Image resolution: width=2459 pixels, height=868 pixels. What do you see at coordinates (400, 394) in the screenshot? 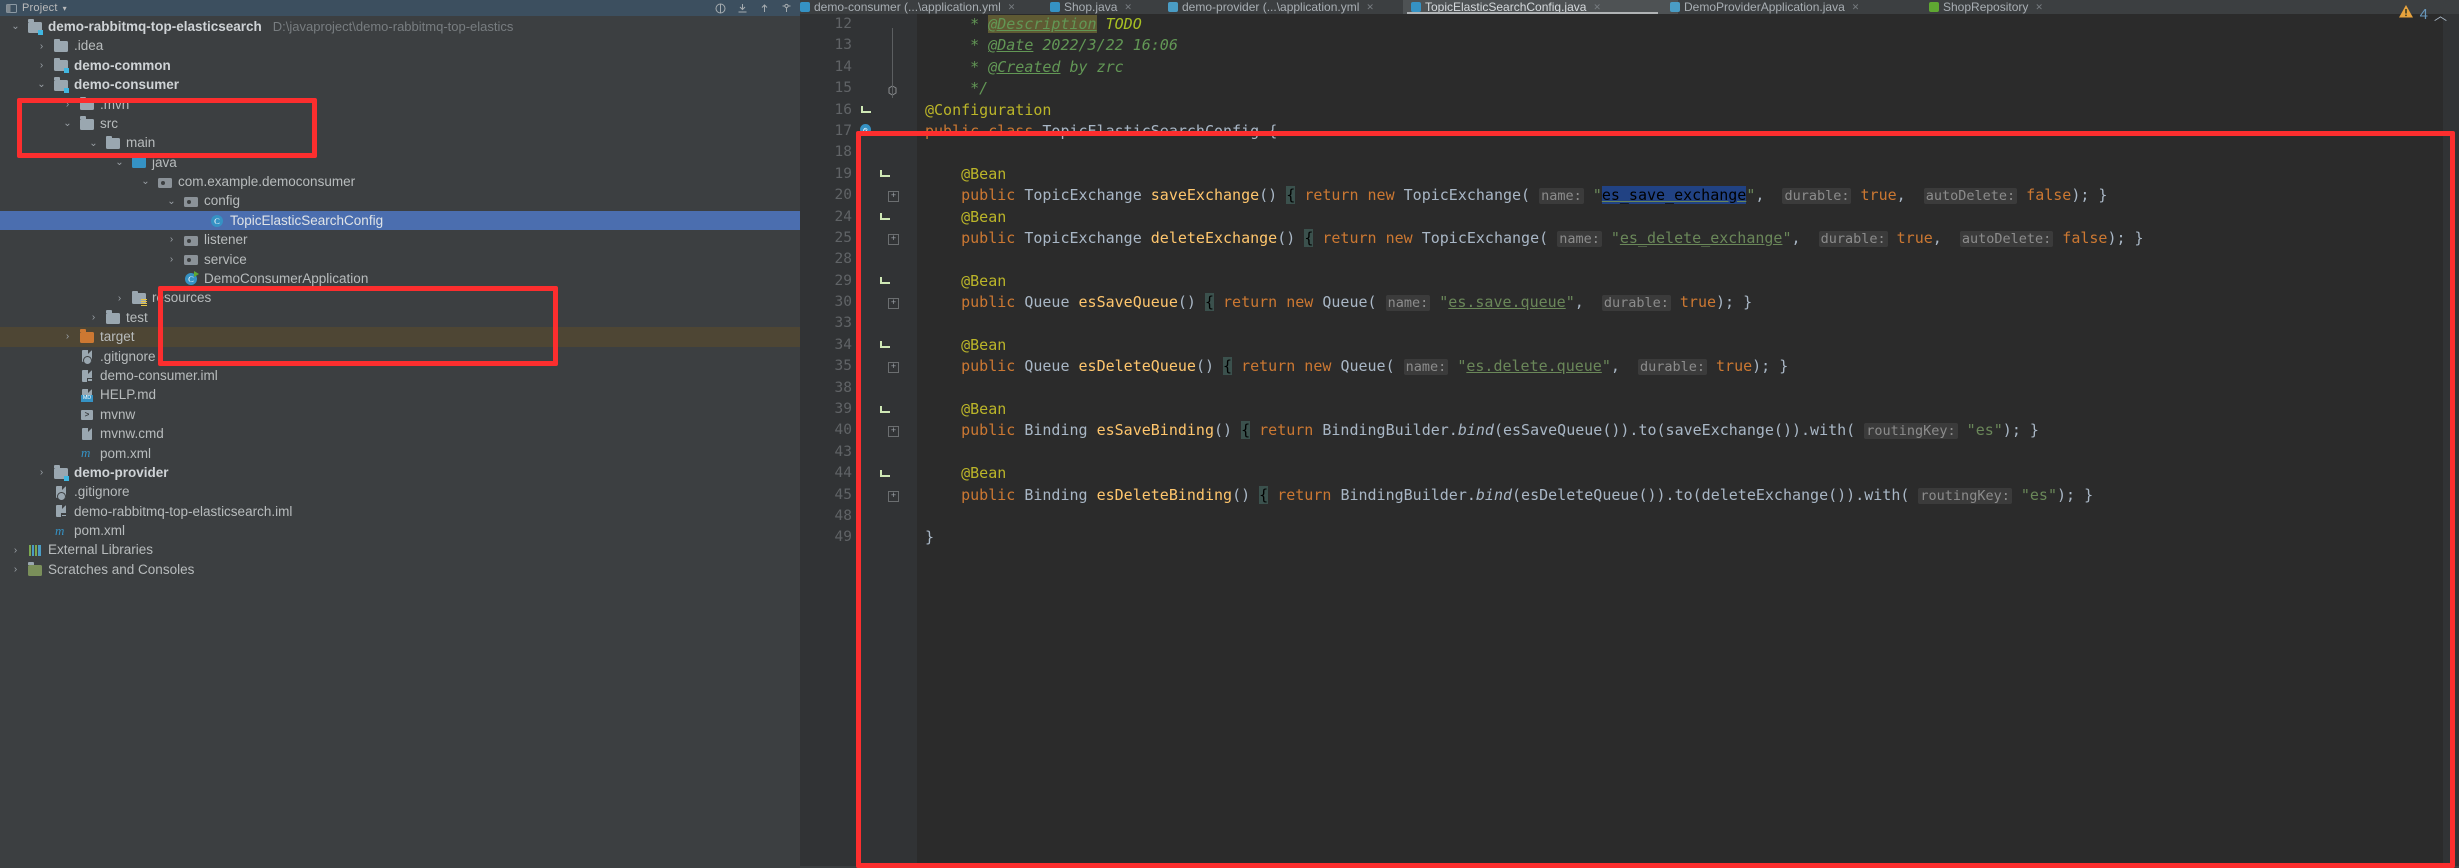
I see `tree-item-help-md: ›MDHELP.md` at bounding box center [400, 394].